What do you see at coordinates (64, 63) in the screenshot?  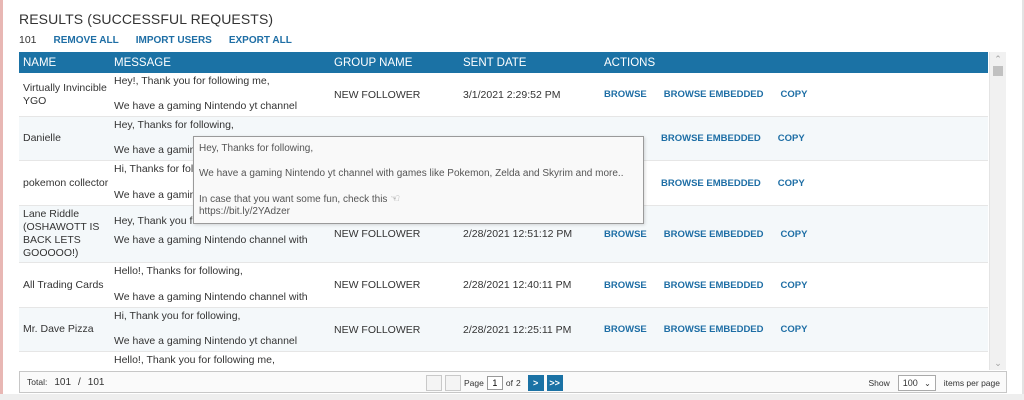 I see `column-header-name: NAME` at bounding box center [64, 63].